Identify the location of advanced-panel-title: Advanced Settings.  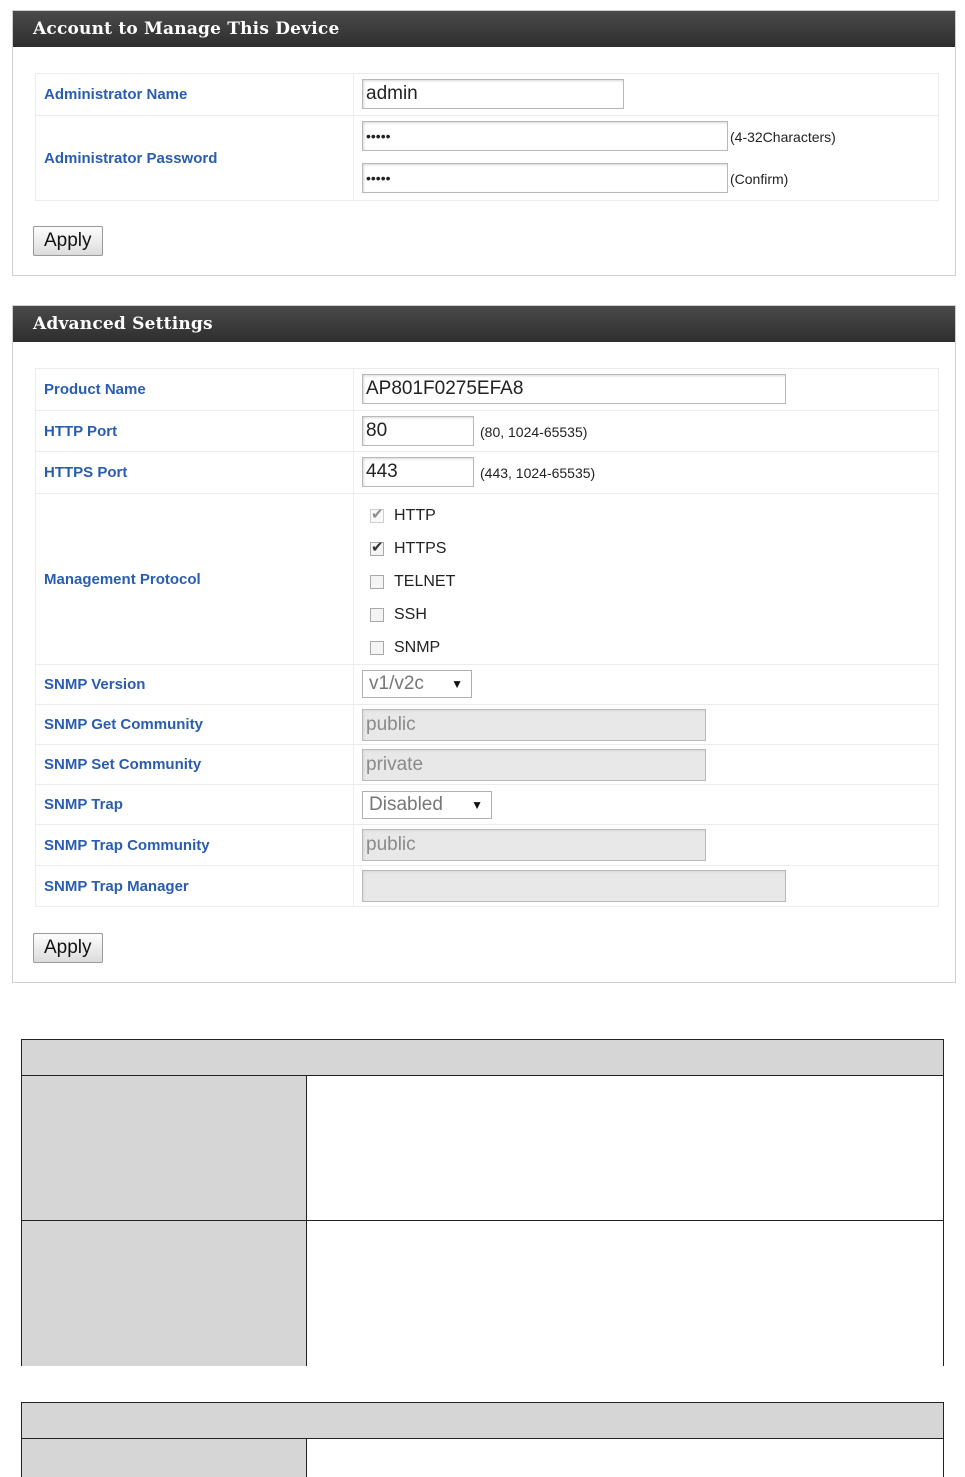
(484, 324).